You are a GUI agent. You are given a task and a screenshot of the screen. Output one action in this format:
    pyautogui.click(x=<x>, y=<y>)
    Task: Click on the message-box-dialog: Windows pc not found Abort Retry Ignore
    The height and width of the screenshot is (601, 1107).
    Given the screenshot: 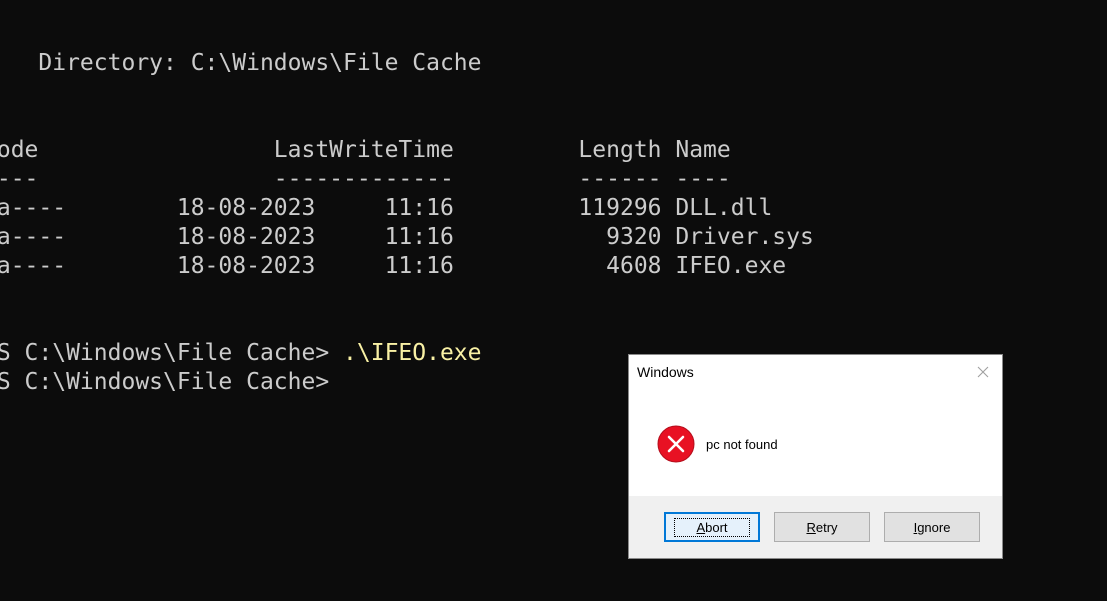 What is the action you would take?
    pyautogui.click(x=815, y=456)
    